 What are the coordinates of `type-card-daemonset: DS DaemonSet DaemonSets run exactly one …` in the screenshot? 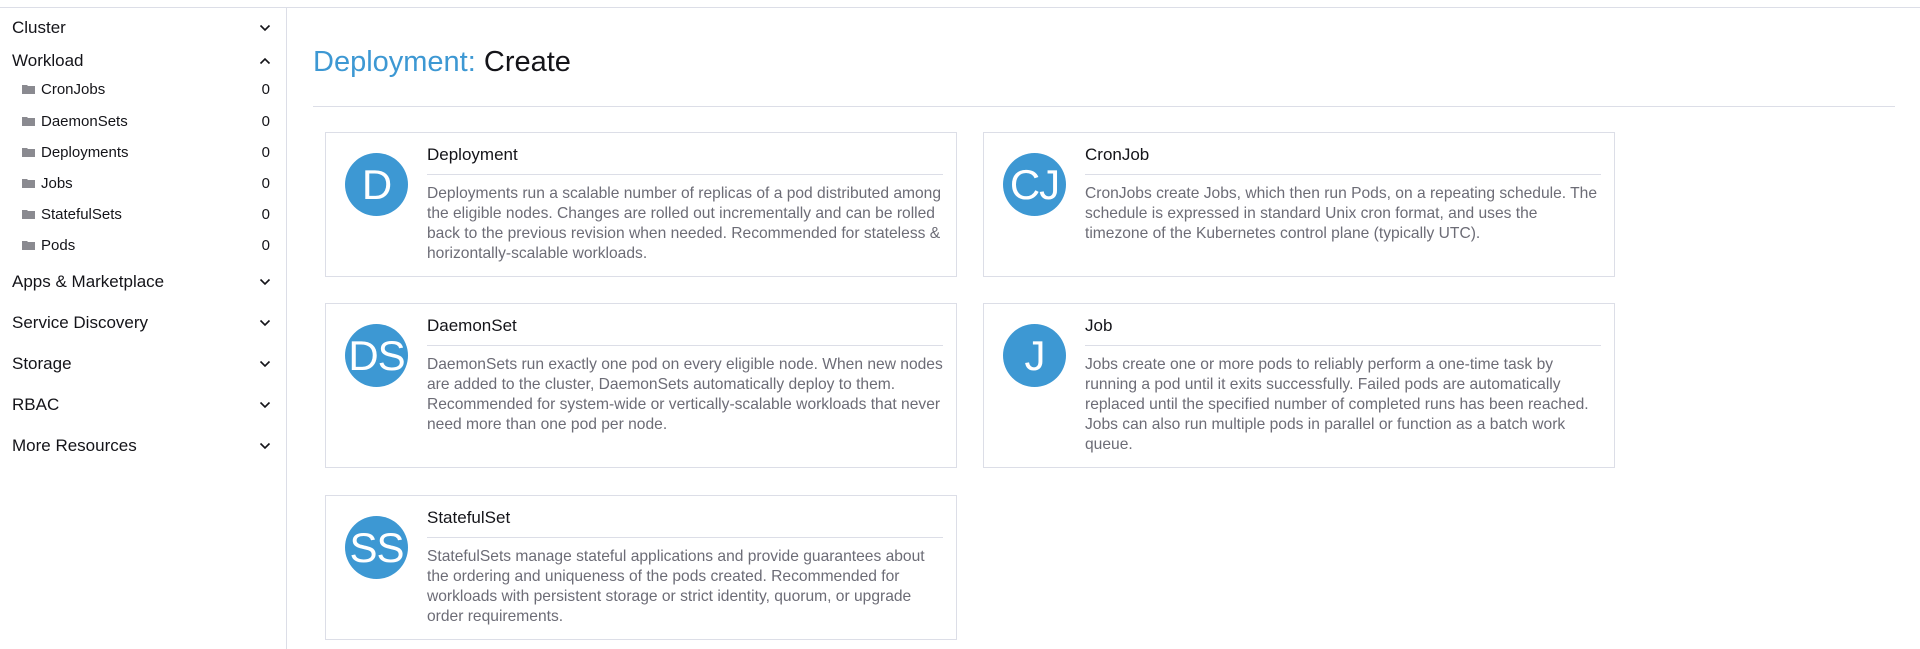 It's located at (641, 385).